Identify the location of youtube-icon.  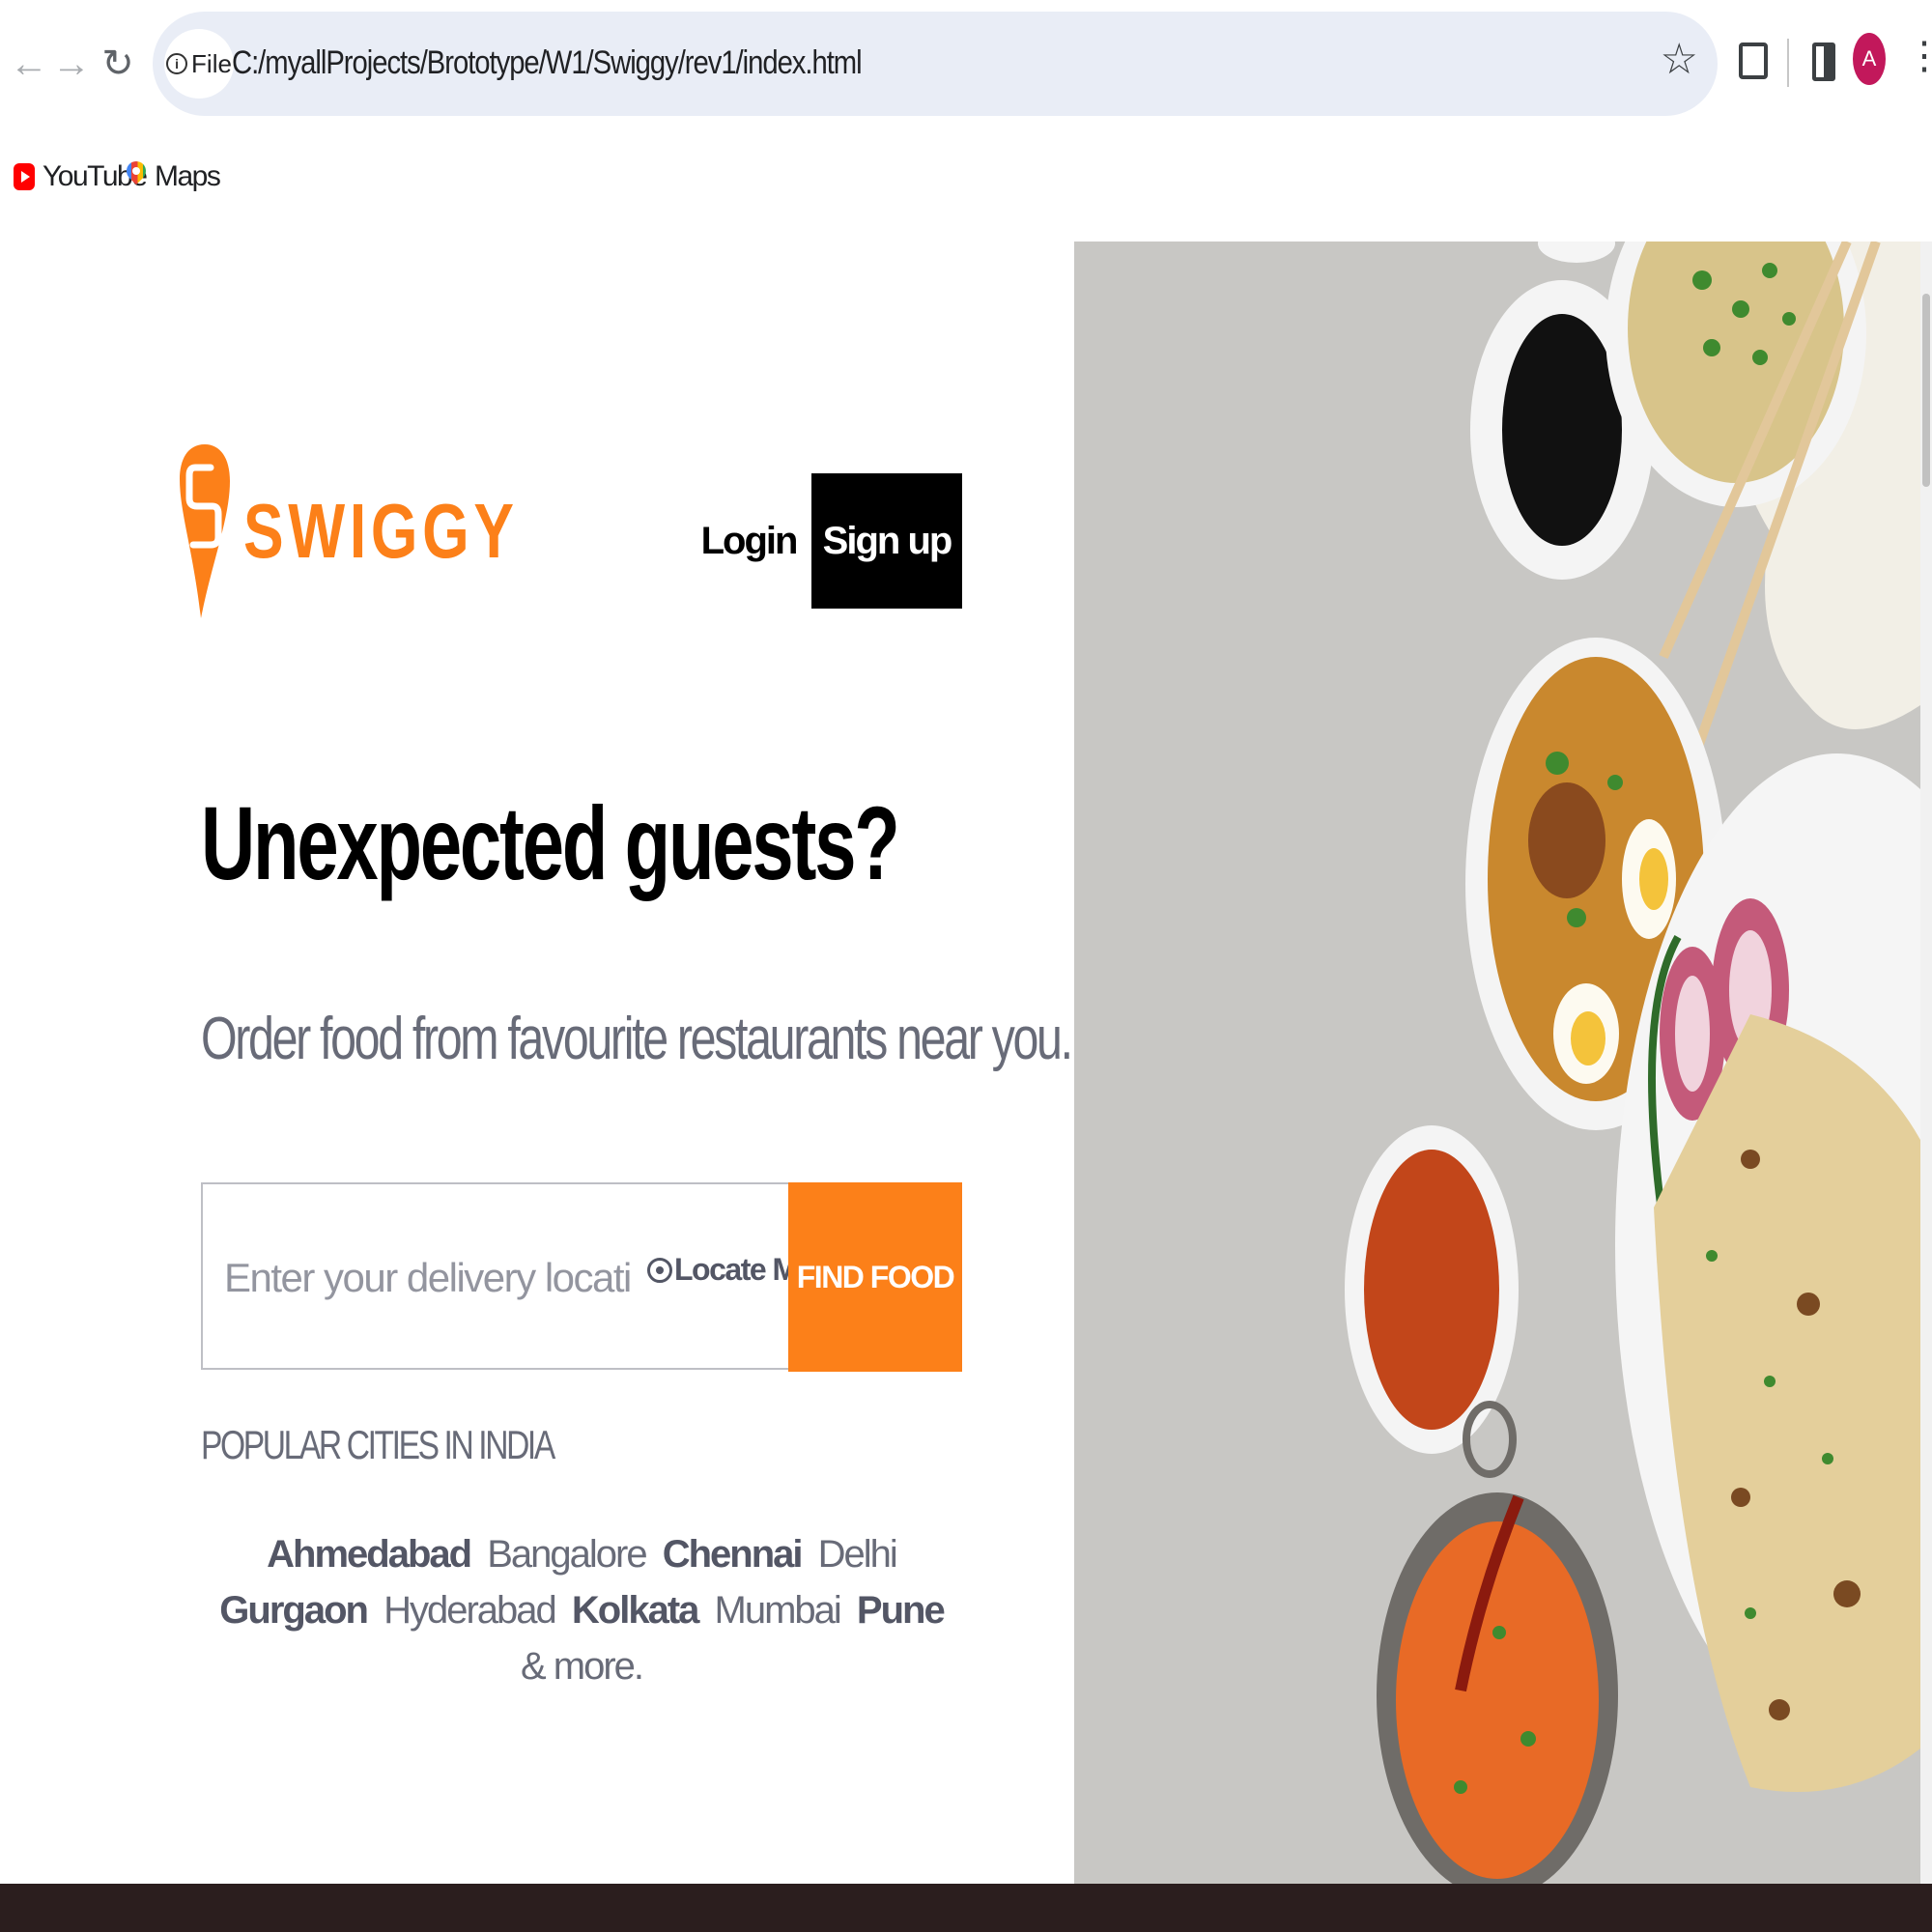
(24, 176).